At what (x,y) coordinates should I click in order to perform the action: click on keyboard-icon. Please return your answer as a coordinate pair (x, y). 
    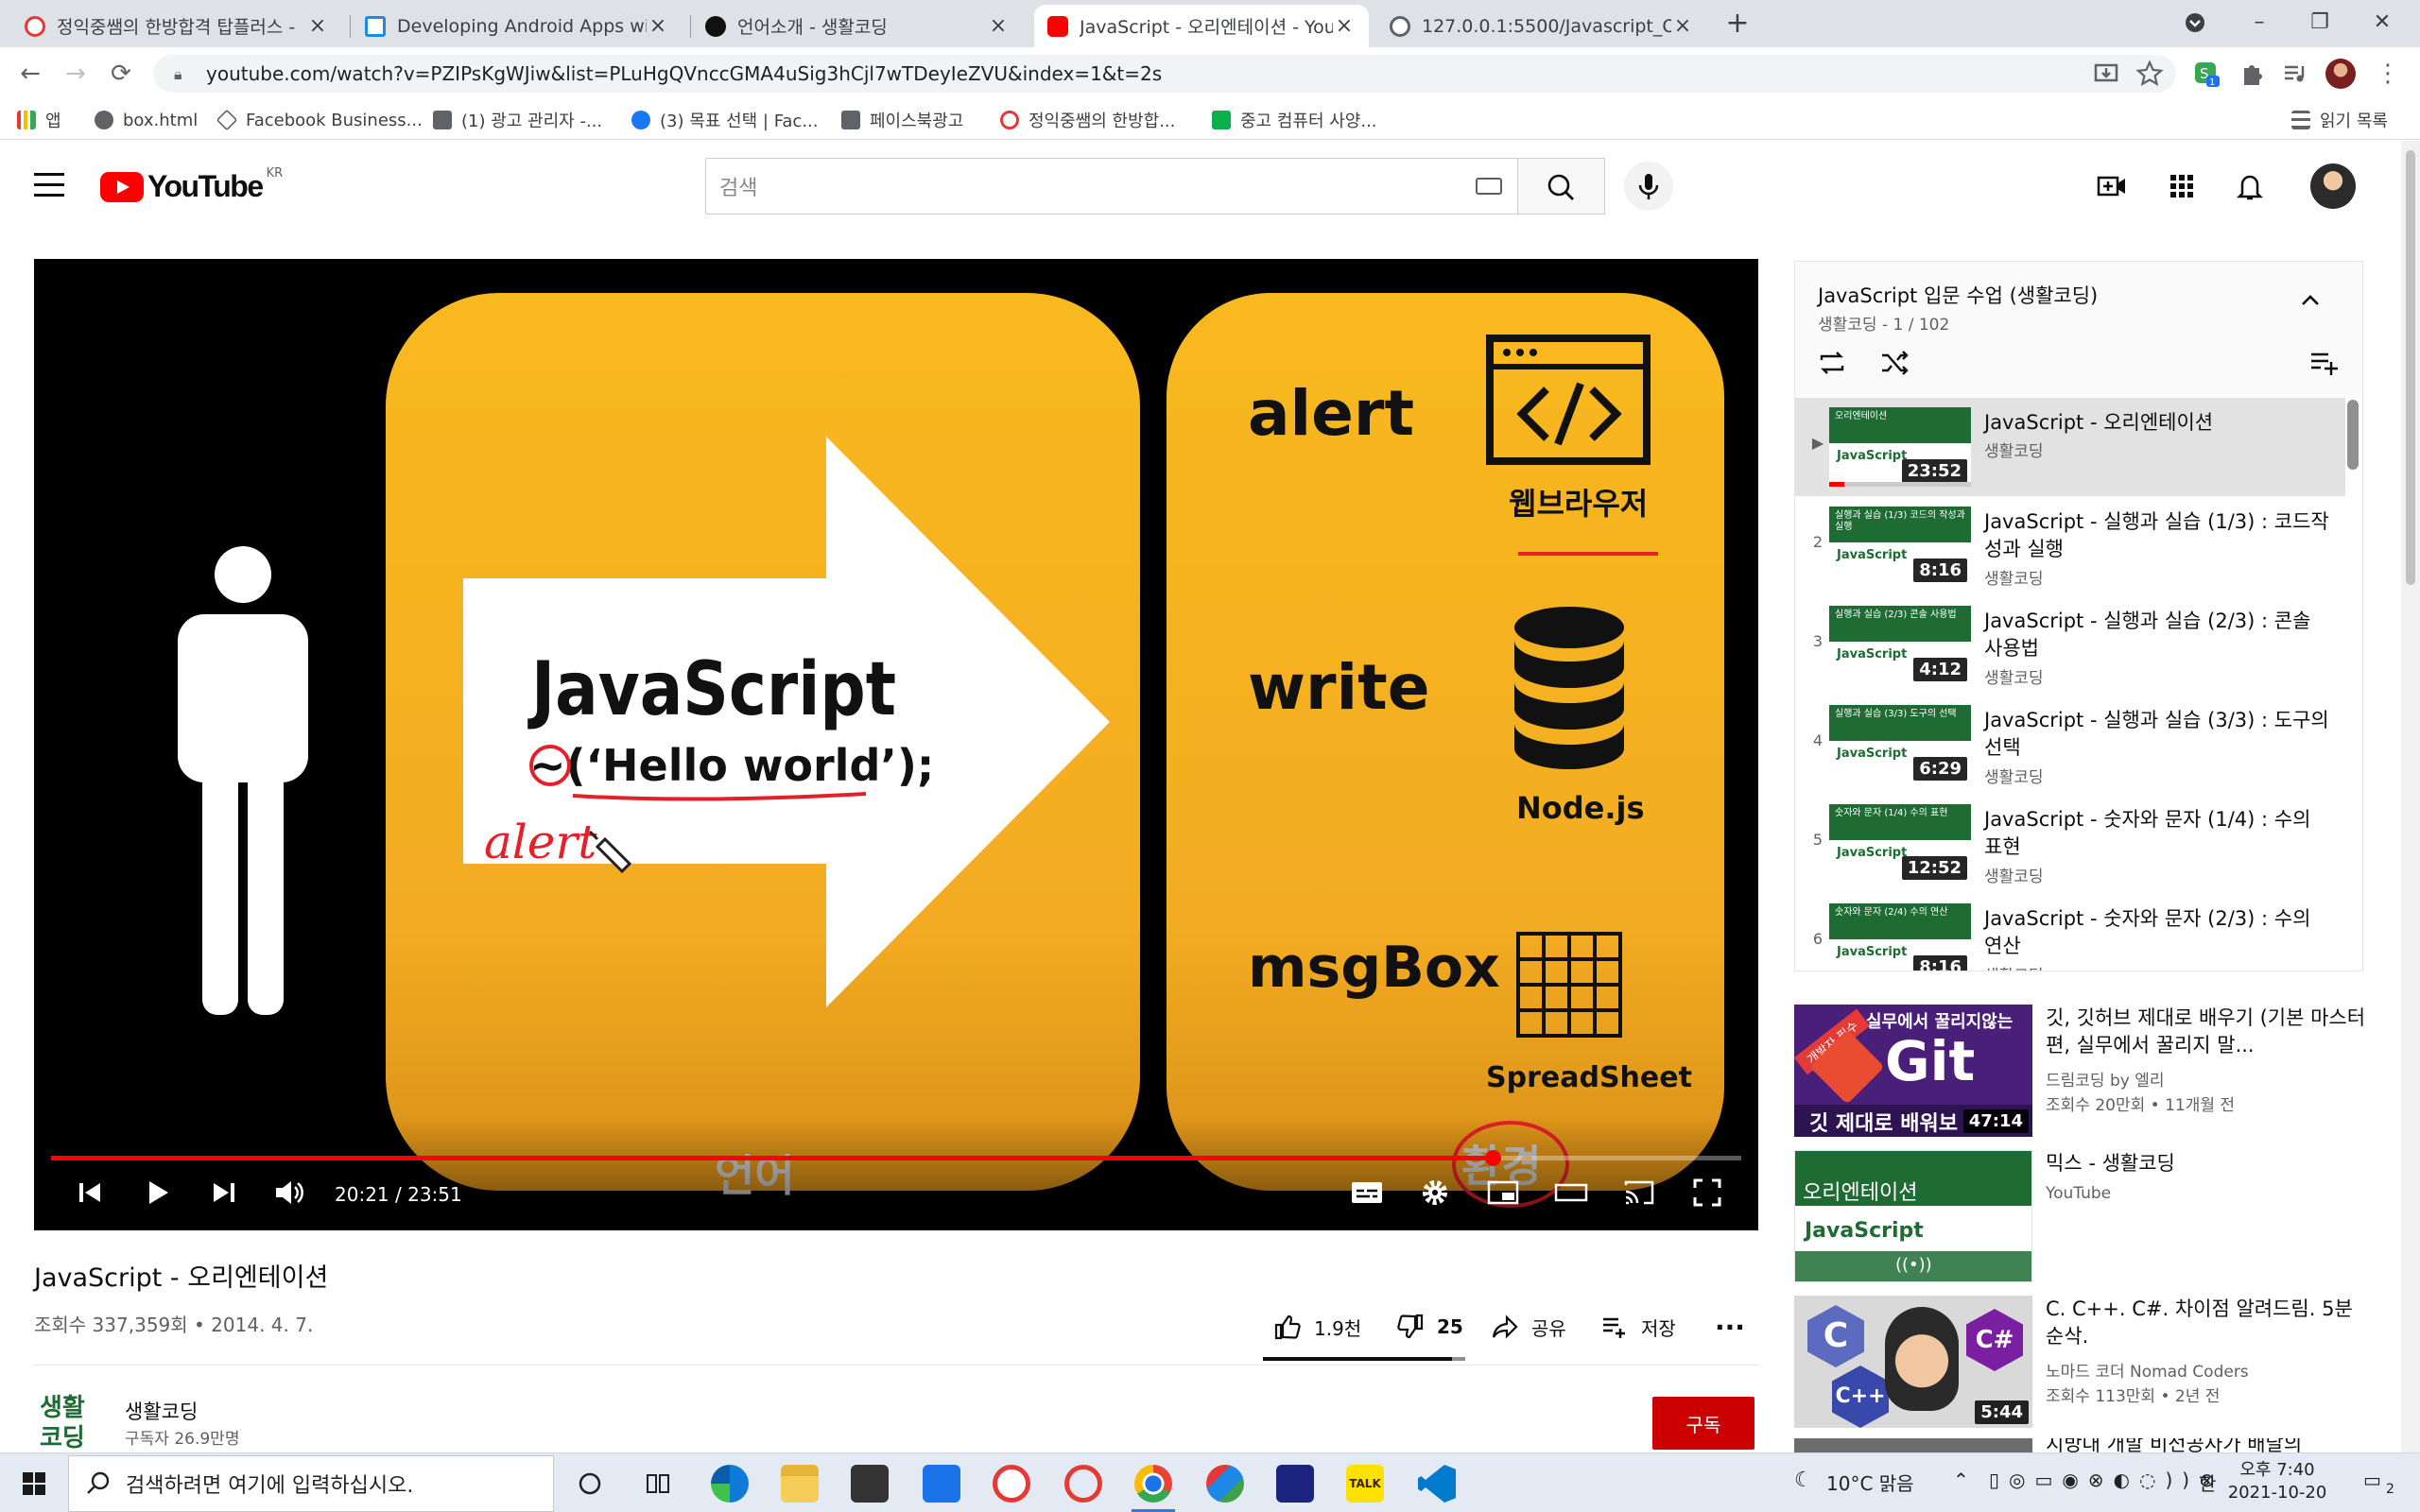
    Looking at the image, I should click on (1489, 186).